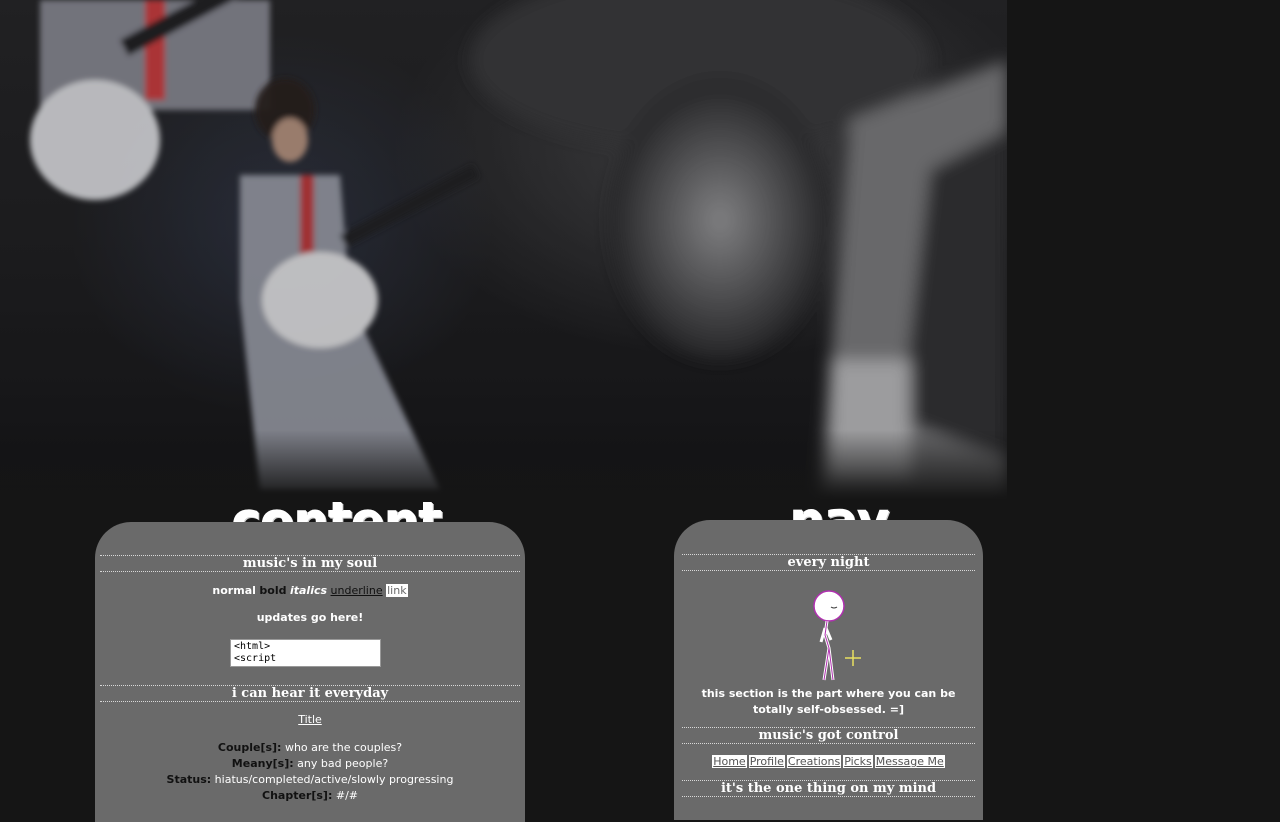 The width and height of the screenshot is (1280, 822). I want to click on story-title-row: Title, so click(310, 719).